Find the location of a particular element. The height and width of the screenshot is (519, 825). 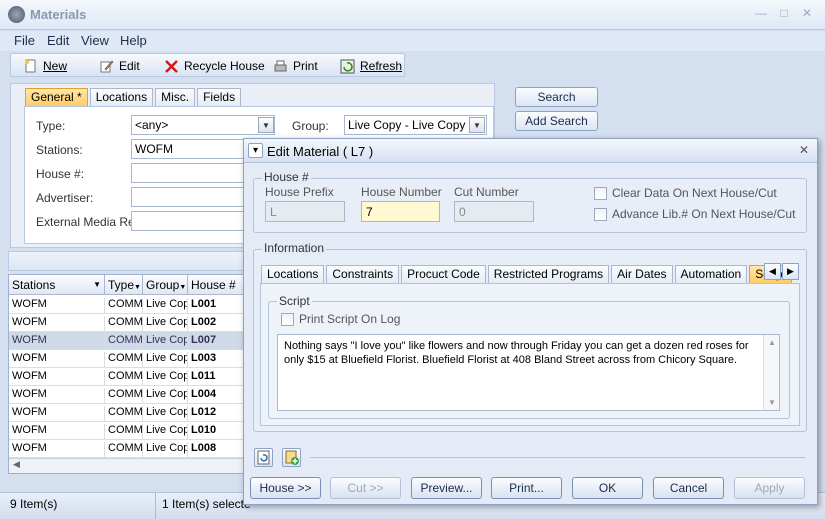

refresh-icon is located at coordinates (263, 457).